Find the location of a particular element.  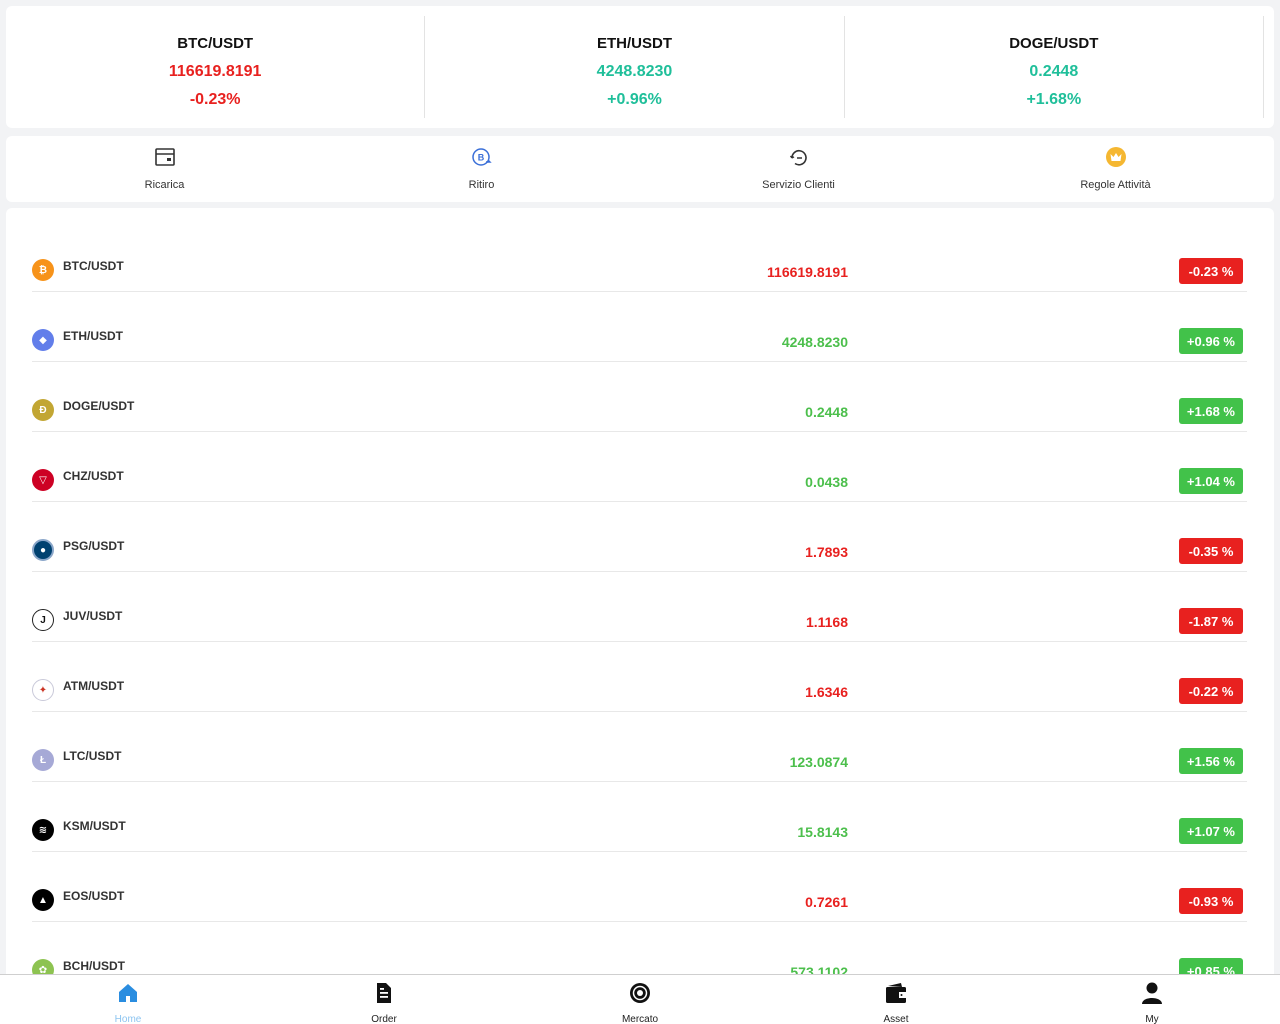

pair-name: LTC/USDT is located at coordinates (92, 756).